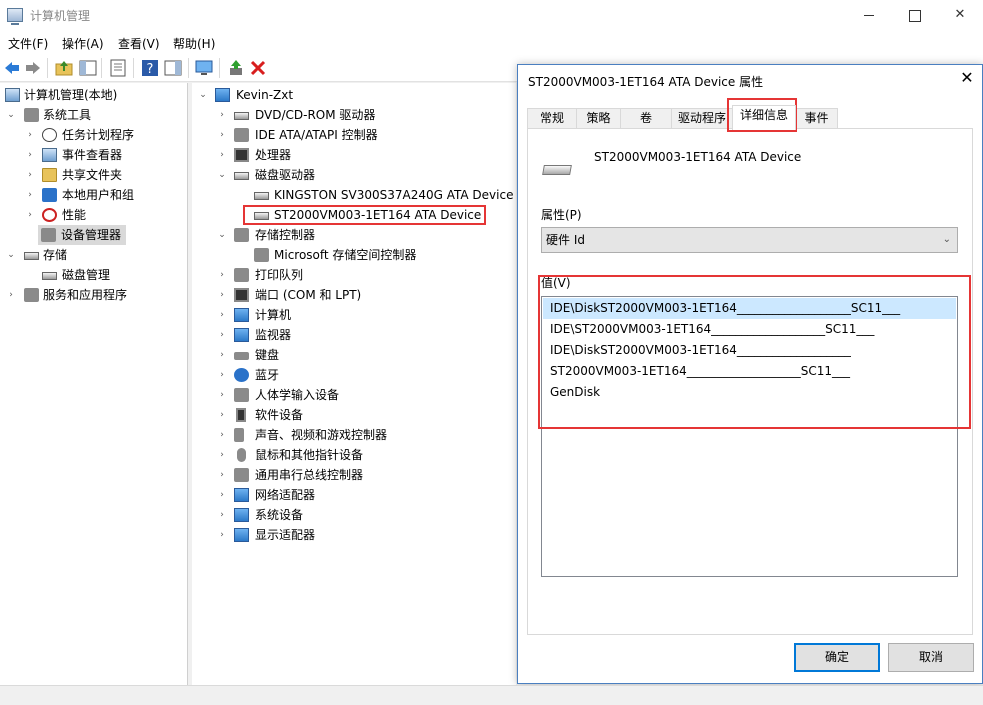 The width and height of the screenshot is (983, 705). What do you see at coordinates (64, 68) in the screenshot?
I see `up-folder-icon` at bounding box center [64, 68].